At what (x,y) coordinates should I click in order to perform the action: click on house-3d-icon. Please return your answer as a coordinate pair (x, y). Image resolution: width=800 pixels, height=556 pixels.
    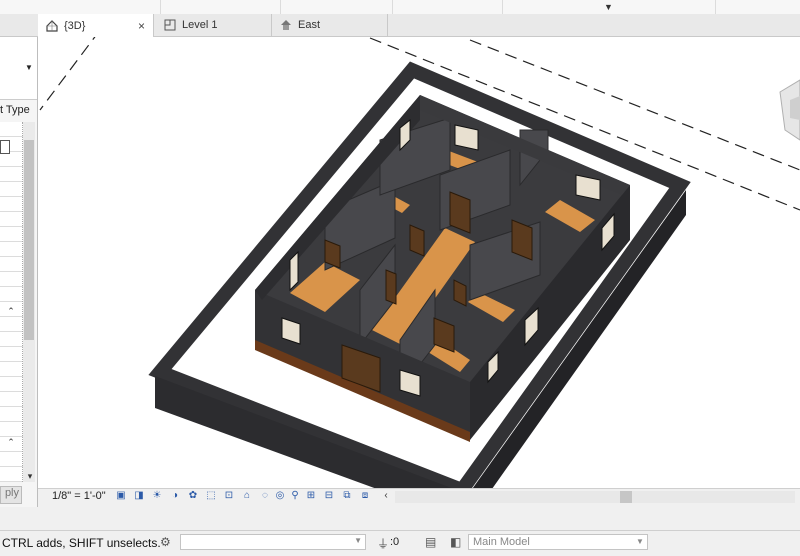
    Looking at the image, I should click on (52, 25).